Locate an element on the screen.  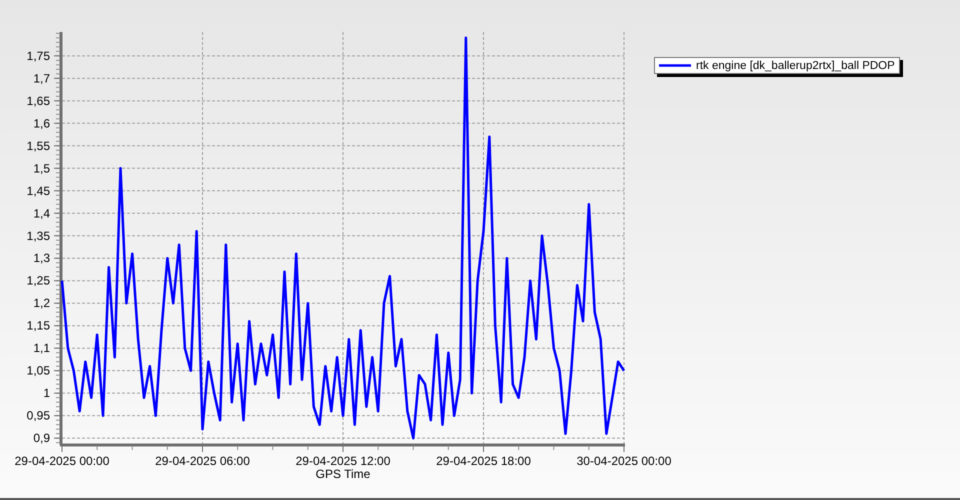
tick-label: 1,75 is located at coordinates (38, 55).